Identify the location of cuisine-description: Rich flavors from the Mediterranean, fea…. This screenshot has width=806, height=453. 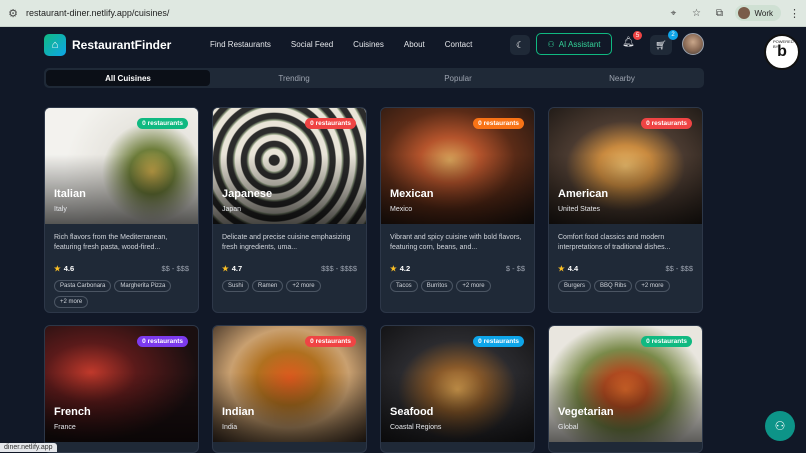
(111, 242).